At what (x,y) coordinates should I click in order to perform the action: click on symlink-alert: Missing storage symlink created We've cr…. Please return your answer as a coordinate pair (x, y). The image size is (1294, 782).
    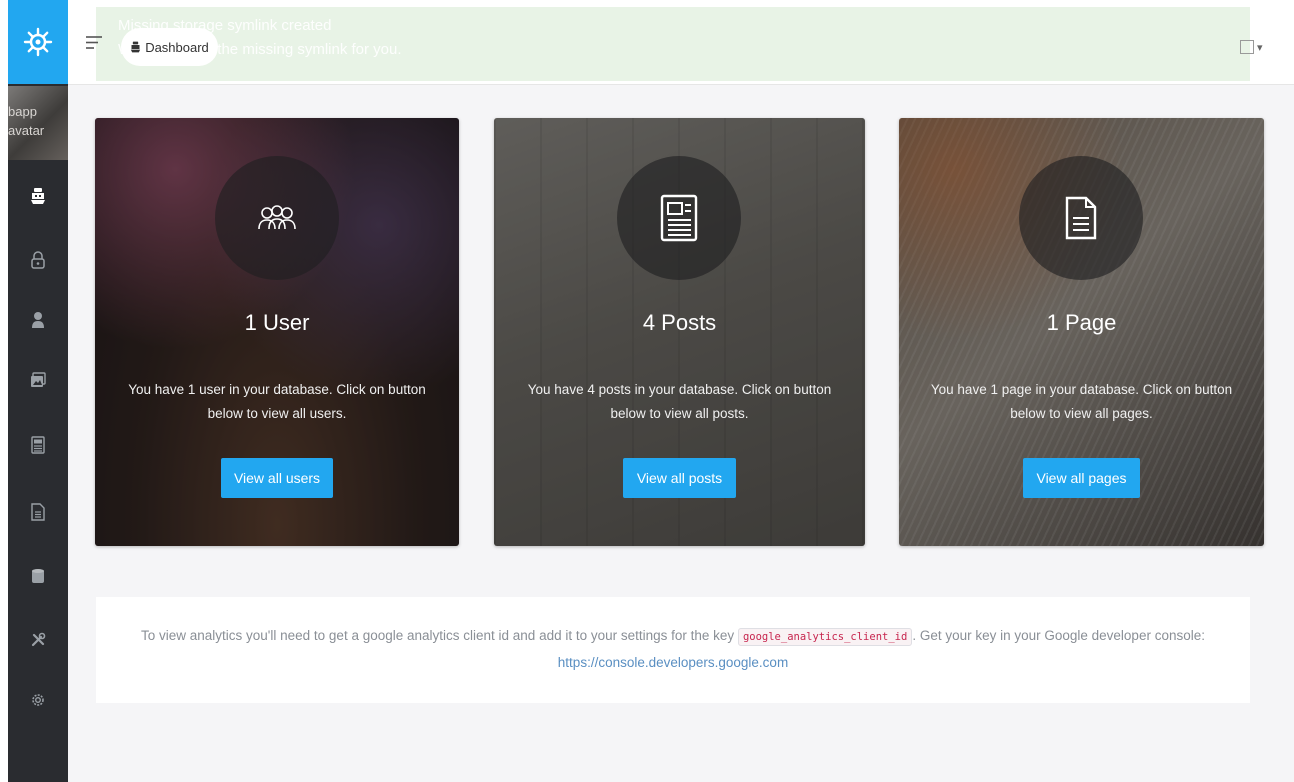
    Looking at the image, I should click on (673, 44).